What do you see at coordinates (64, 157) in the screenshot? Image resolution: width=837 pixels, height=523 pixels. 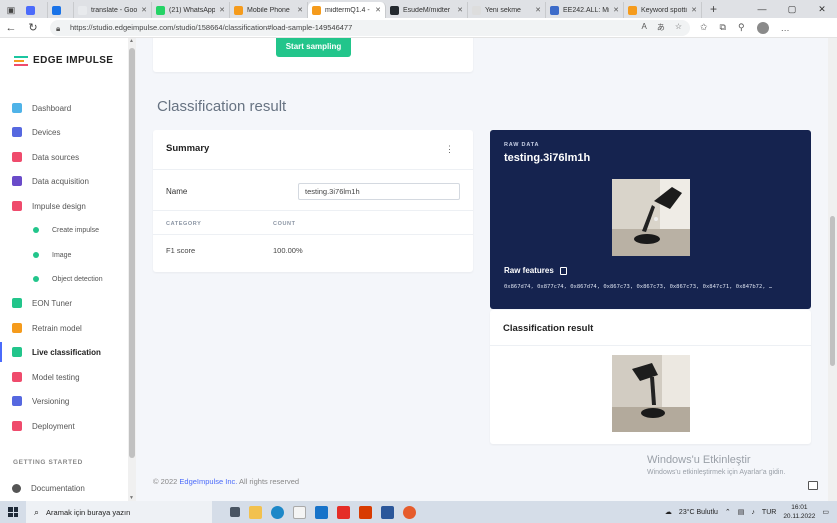 I see `sidebar-item-data-sources: Data sources` at bounding box center [64, 157].